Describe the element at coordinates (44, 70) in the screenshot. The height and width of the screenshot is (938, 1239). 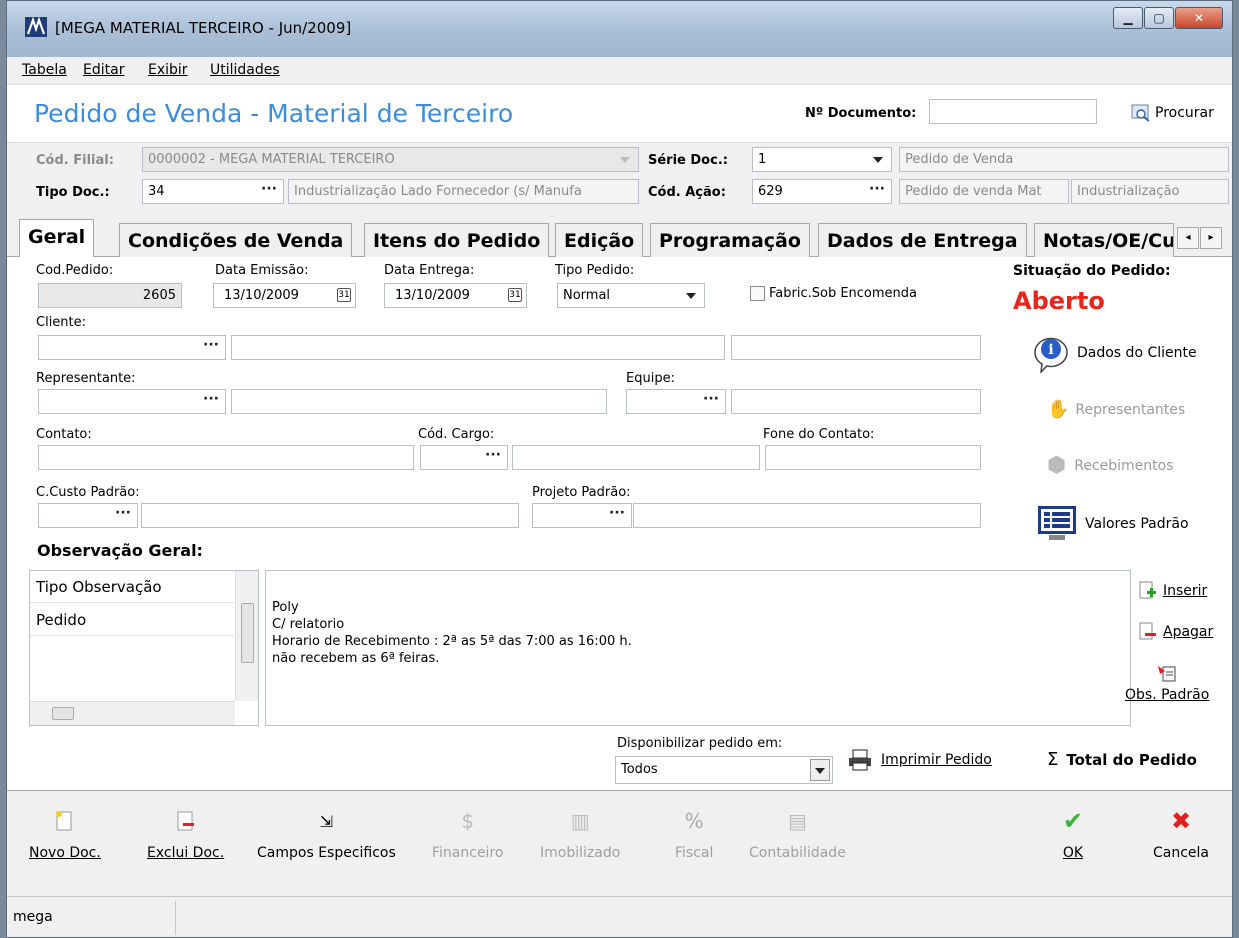
I see `menu-tabela: Tabela` at that location.